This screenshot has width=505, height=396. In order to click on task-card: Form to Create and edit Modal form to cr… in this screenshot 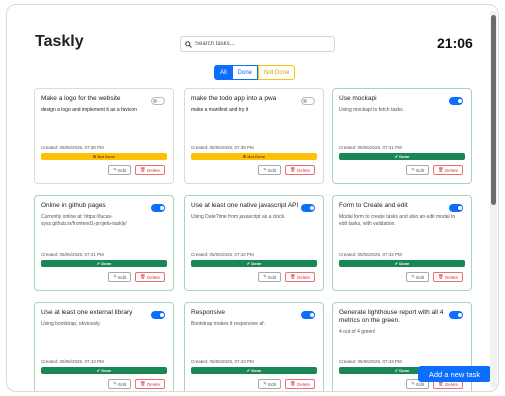, I will do `click(402, 243)`.